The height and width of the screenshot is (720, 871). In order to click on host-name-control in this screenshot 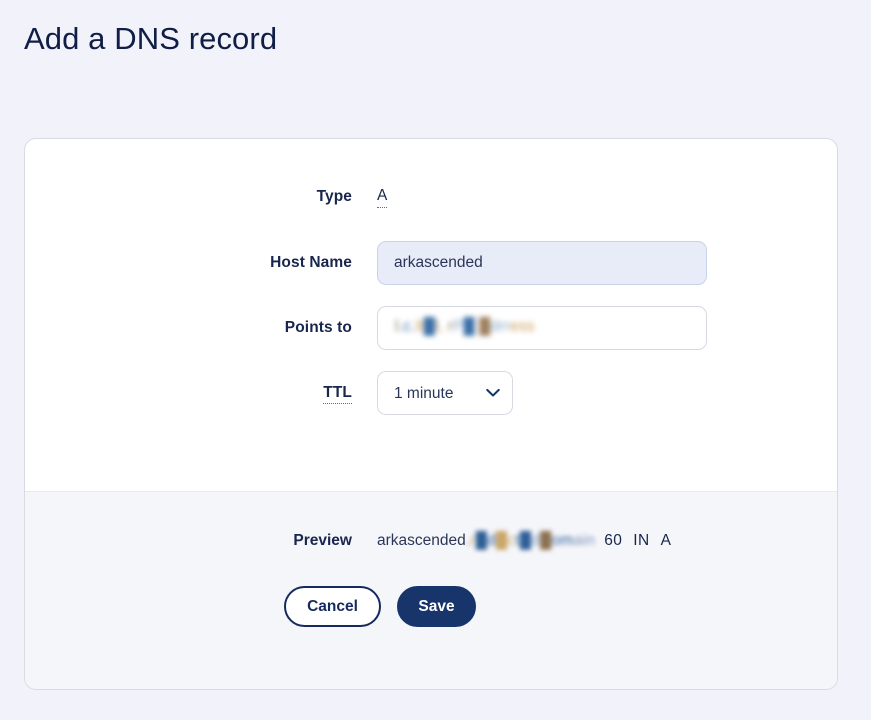, I will do `click(607, 263)`.